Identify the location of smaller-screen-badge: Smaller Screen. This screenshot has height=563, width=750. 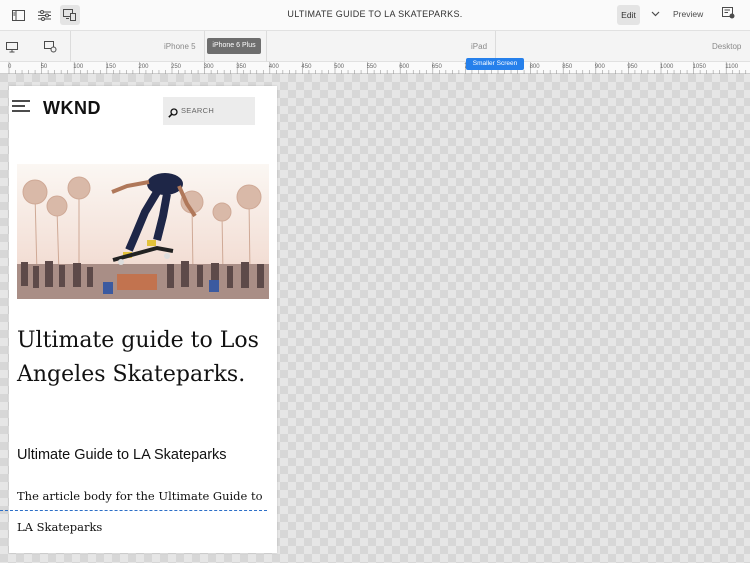
(495, 64).